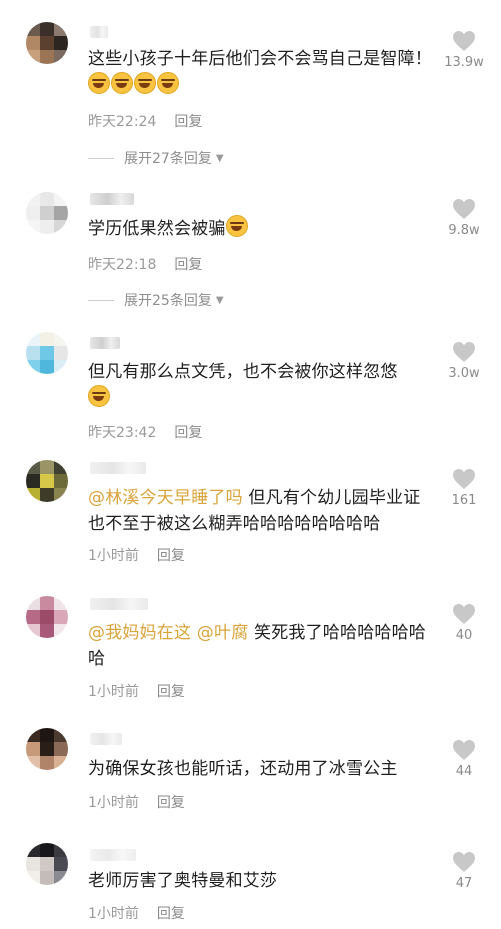 The width and height of the screenshot is (501, 929). I want to click on comment-meta: 昨天22:18 回复, so click(145, 264).